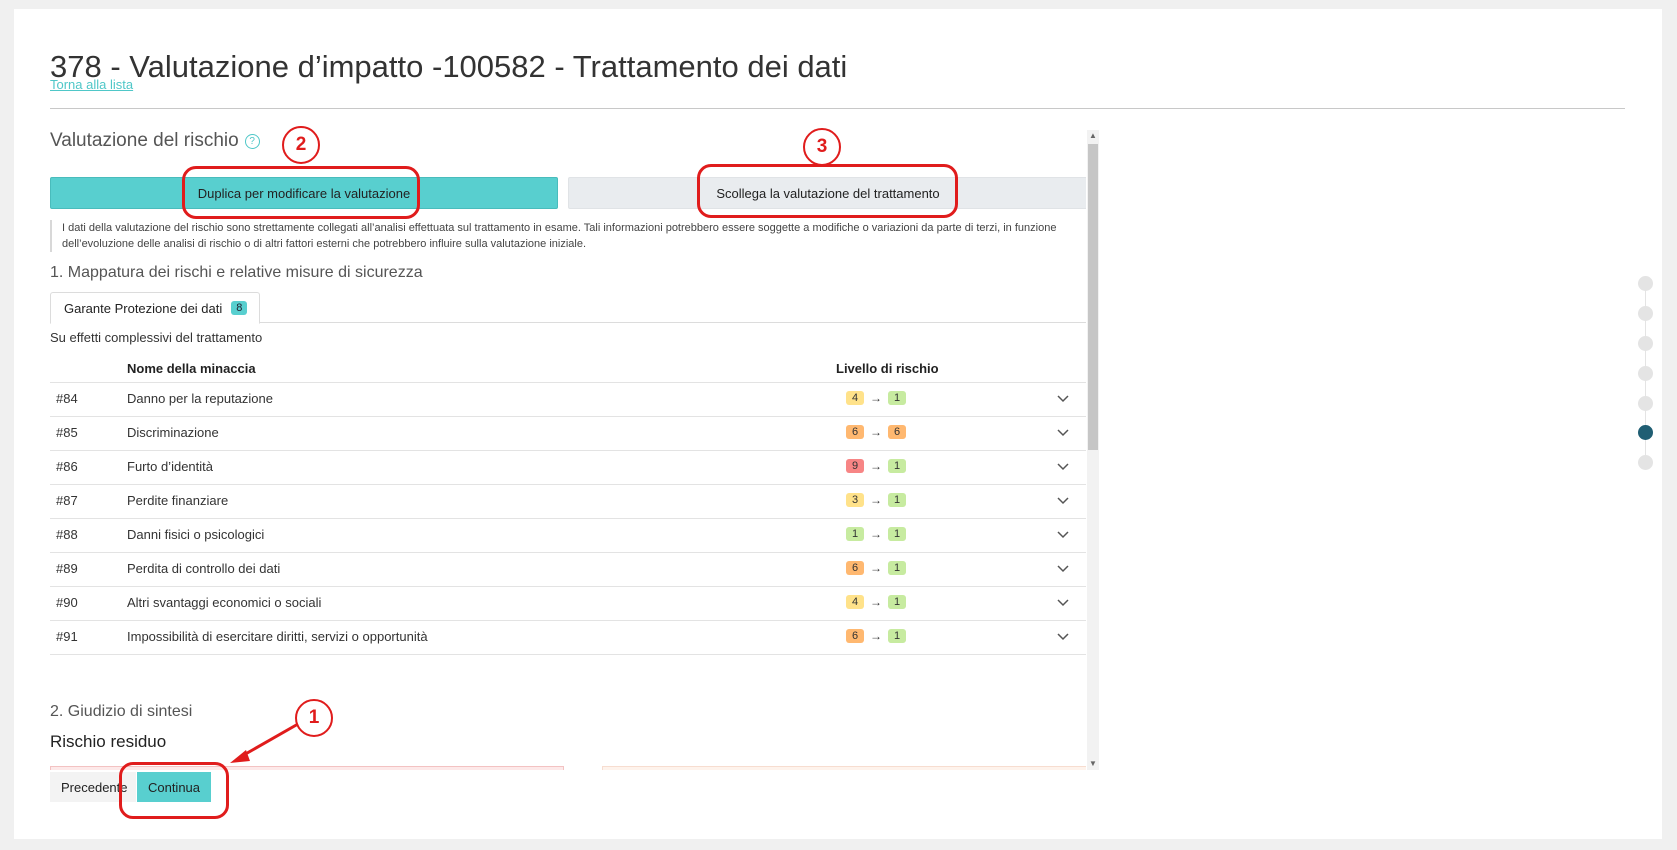  What do you see at coordinates (855, 466) in the screenshot?
I see `initial-risk-badge: 9` at bounding box center [855, 466].